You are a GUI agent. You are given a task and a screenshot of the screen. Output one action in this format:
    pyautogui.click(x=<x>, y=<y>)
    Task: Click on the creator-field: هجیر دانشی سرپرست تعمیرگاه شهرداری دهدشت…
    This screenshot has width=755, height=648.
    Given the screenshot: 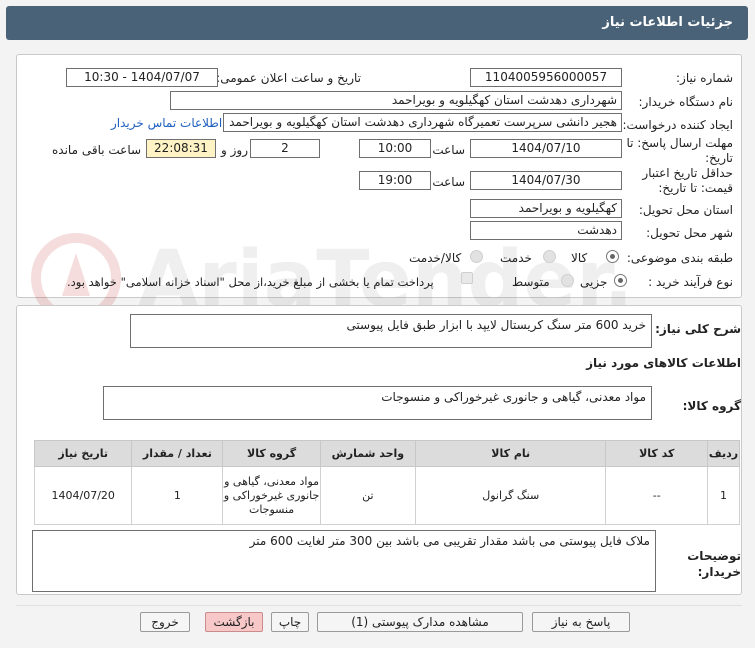 What is the action you would take?
    pyautogui.click(x=422, y=122)
    